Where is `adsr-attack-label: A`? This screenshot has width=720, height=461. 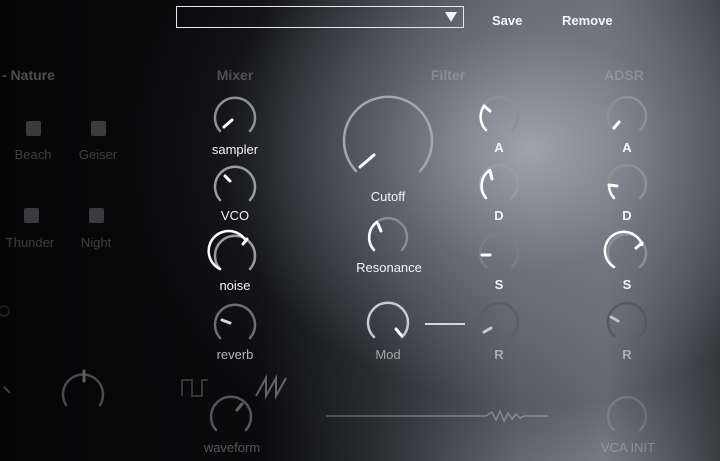 adsr-attack-label: A is located at coordinates (627, 147).